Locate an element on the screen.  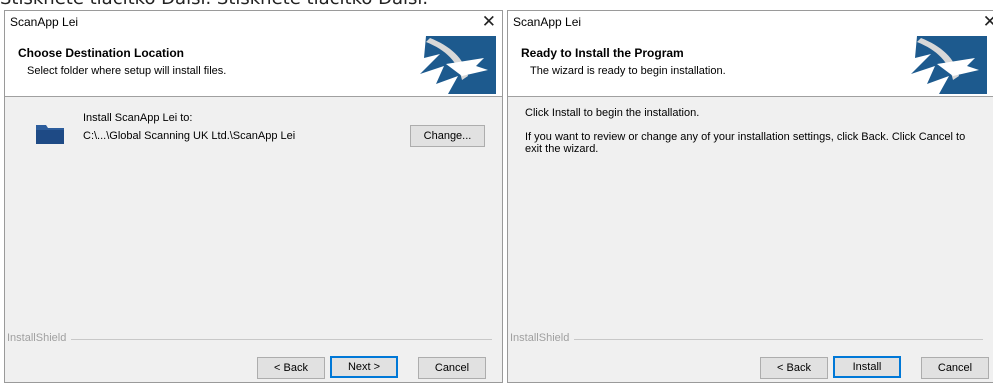
install-to-label: Install ScanApp Lei to: is located at coordinates (138, 118).